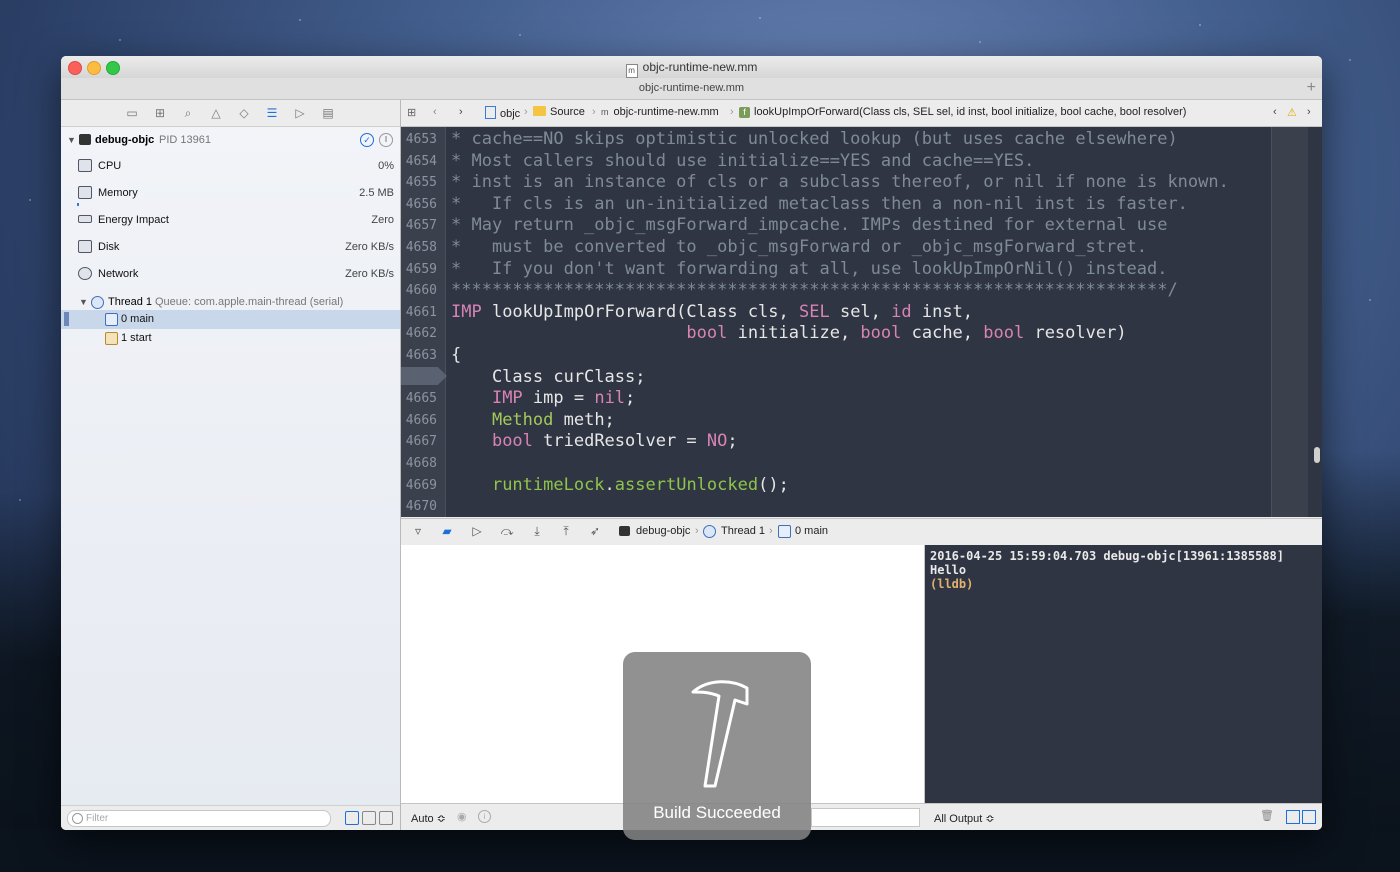 The height and width of the screenshot is (872, 1400). Describe the element at coordinates (419, 312) in the screenshot. I see `line-number: 4661` at that location.